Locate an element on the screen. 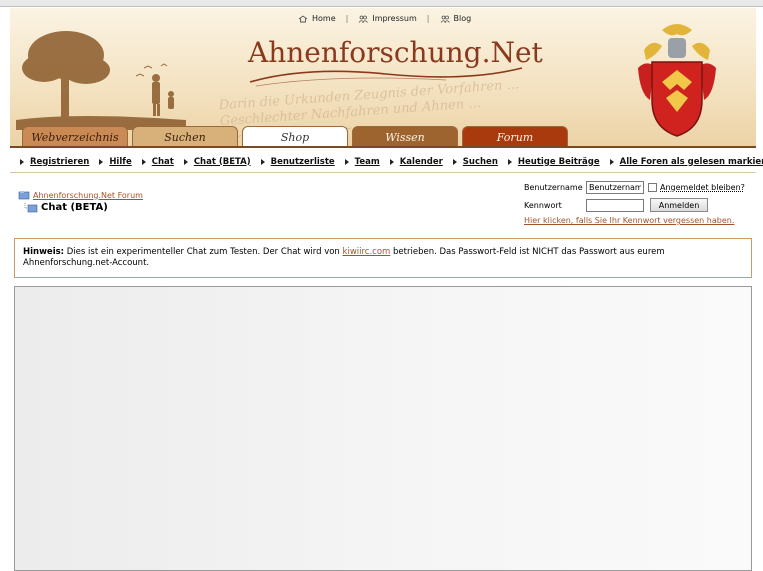 Image resolution: width=763 pixels, height=571 pixels. tab-suchen: Suchen is located at coordinates (185, 137).